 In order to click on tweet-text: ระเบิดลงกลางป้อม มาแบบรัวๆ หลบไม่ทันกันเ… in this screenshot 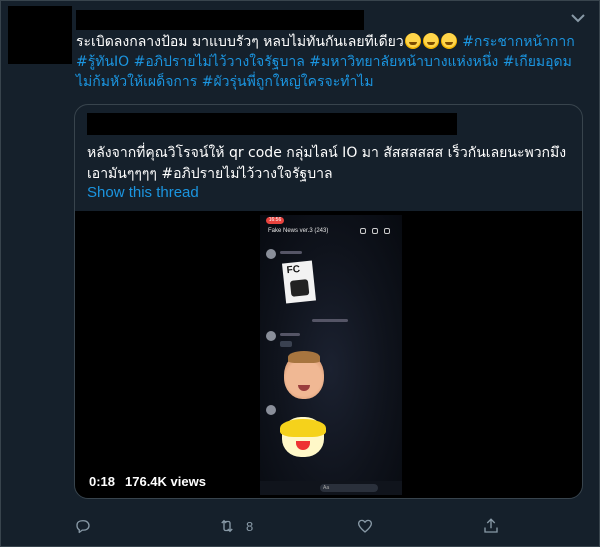, I will do `click(326, 62)`.